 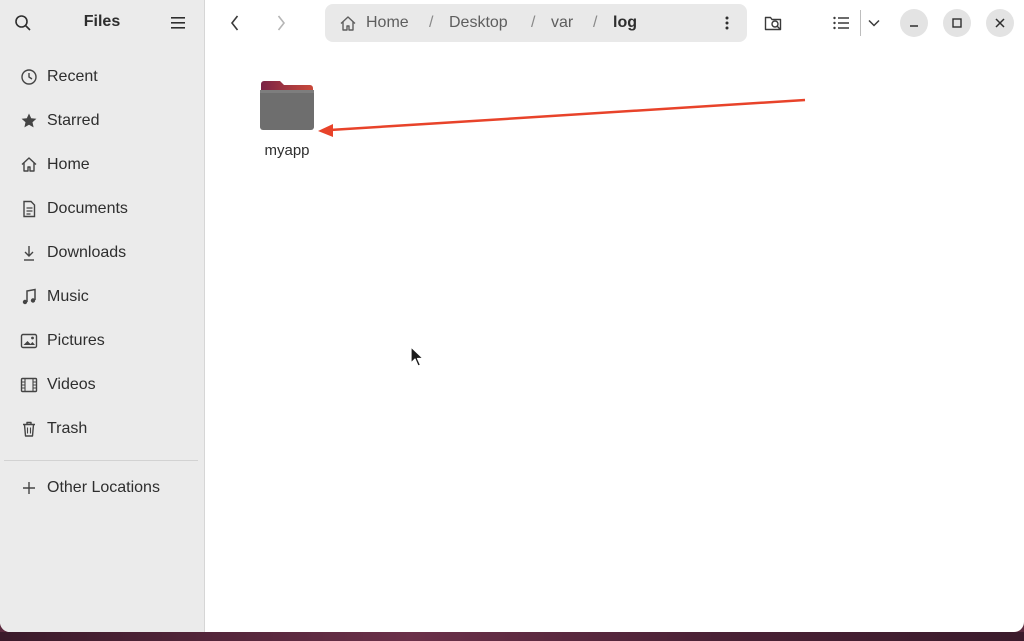 I want to click on picture-icon, so click(x=29, y=341).